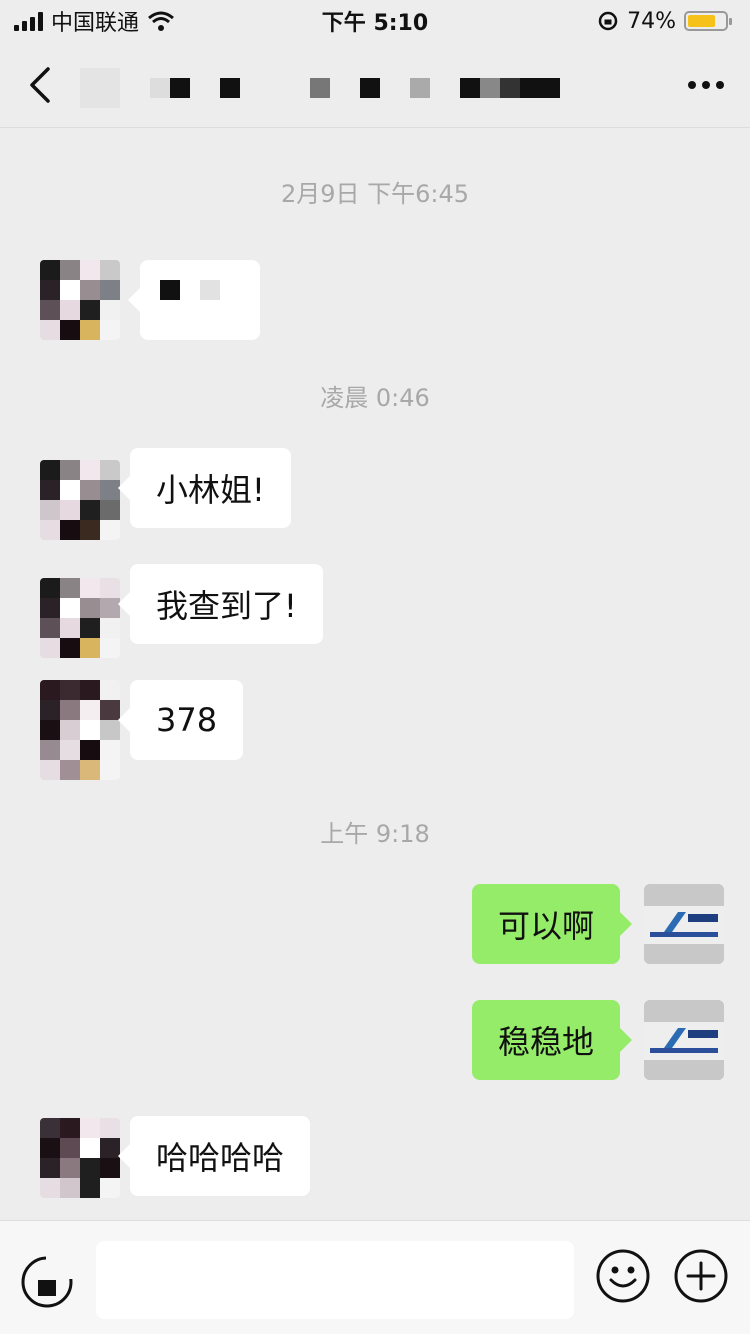 The height and width of the screenshot is (1334, 750). What do you see at coordinates (180, 720) in the screenshot?
I see `message-bubble: 378` at bounding box center [180, 720].